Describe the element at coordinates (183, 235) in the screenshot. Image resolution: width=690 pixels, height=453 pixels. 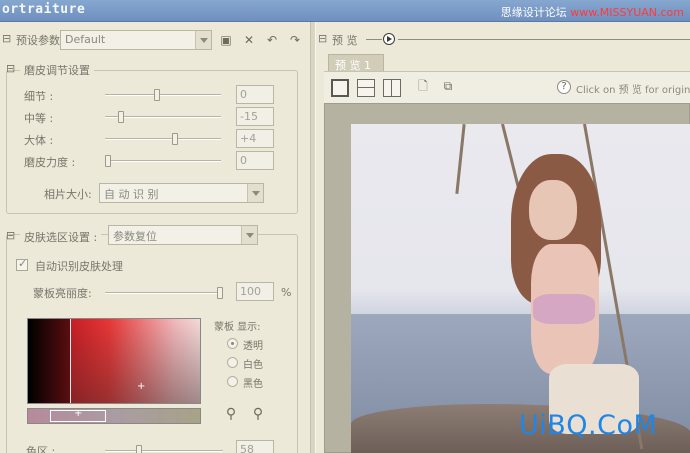
I see `skin-reset-select: 参数复位` at that location.